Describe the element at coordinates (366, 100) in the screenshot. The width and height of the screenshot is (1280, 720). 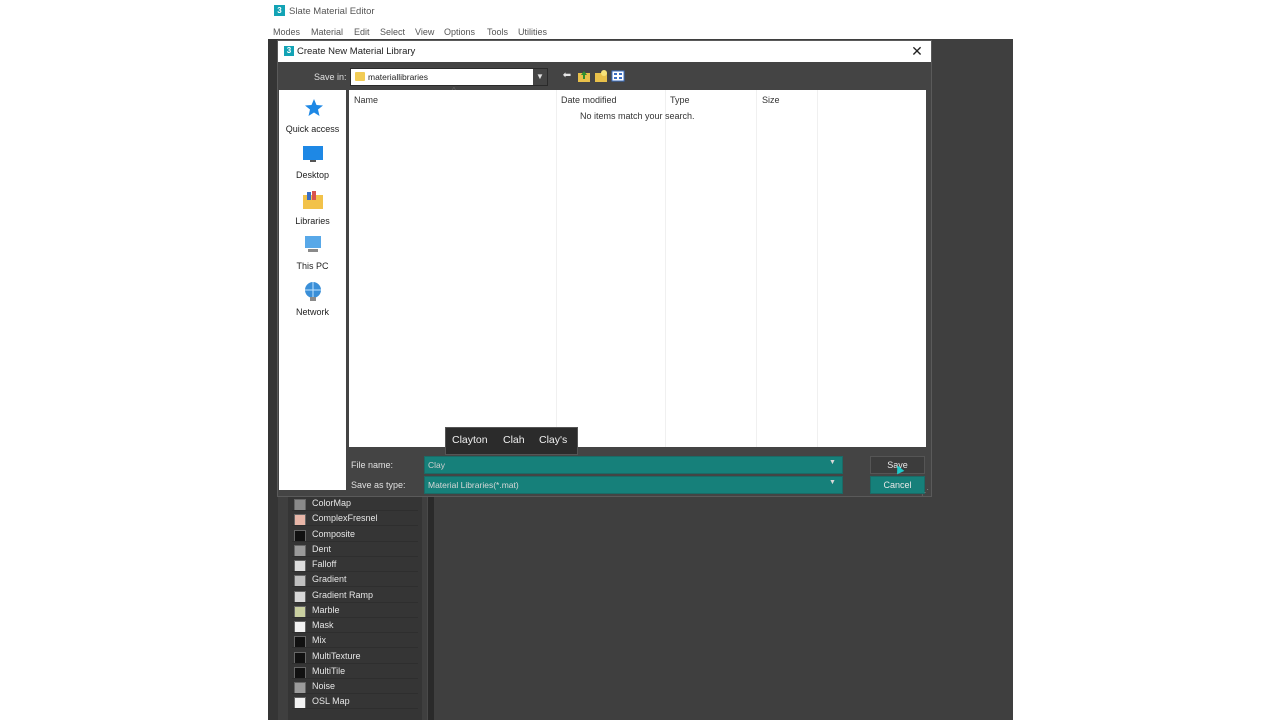
I see `column-header-name: Name` at that location.